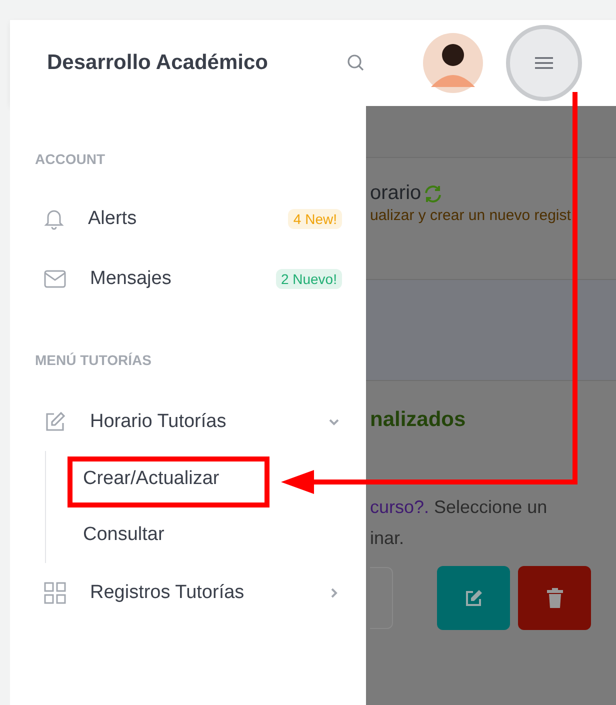 This screenshot has width=616, height=705. Describe the element at coordinates (418, 420) in the screenshot. I see `card-title: nalizados` at that location.